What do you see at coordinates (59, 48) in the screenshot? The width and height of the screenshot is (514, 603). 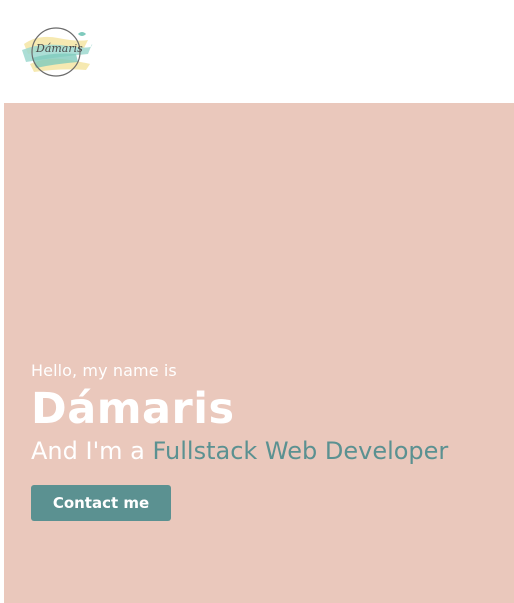 I see `logo-text: Dámaris` at bounding box center [59, 48].